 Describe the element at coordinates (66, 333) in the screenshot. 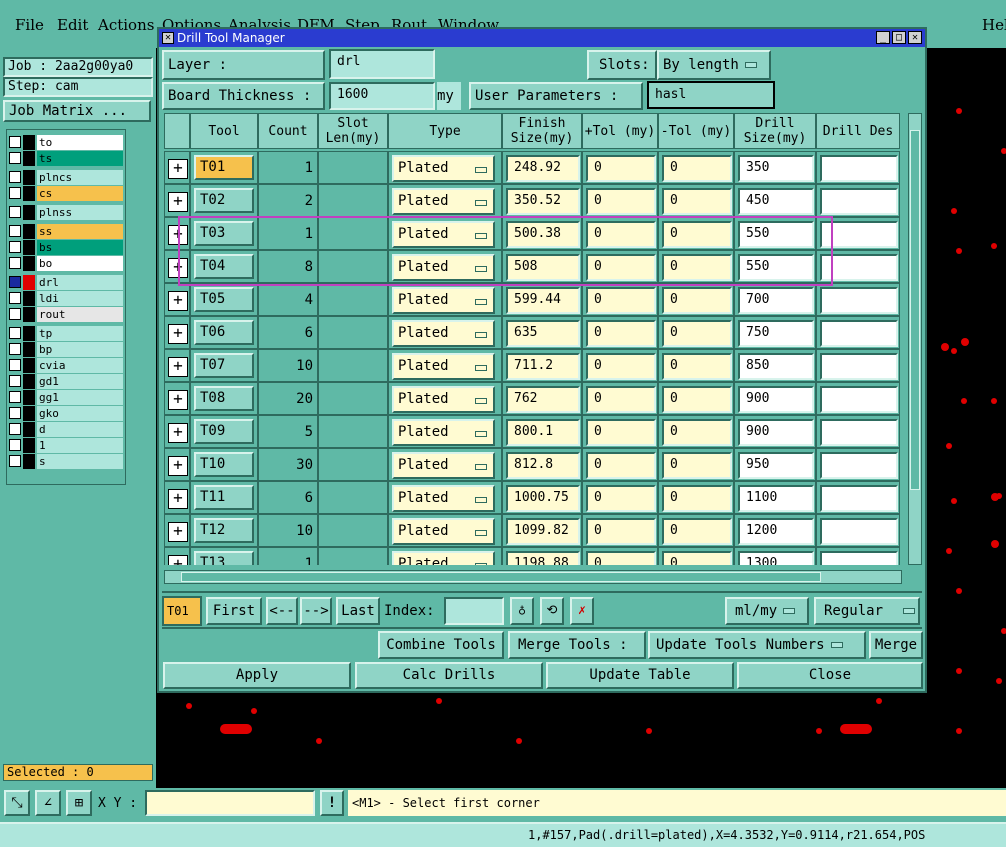

I see `layer-row-tp: tp` at that location.